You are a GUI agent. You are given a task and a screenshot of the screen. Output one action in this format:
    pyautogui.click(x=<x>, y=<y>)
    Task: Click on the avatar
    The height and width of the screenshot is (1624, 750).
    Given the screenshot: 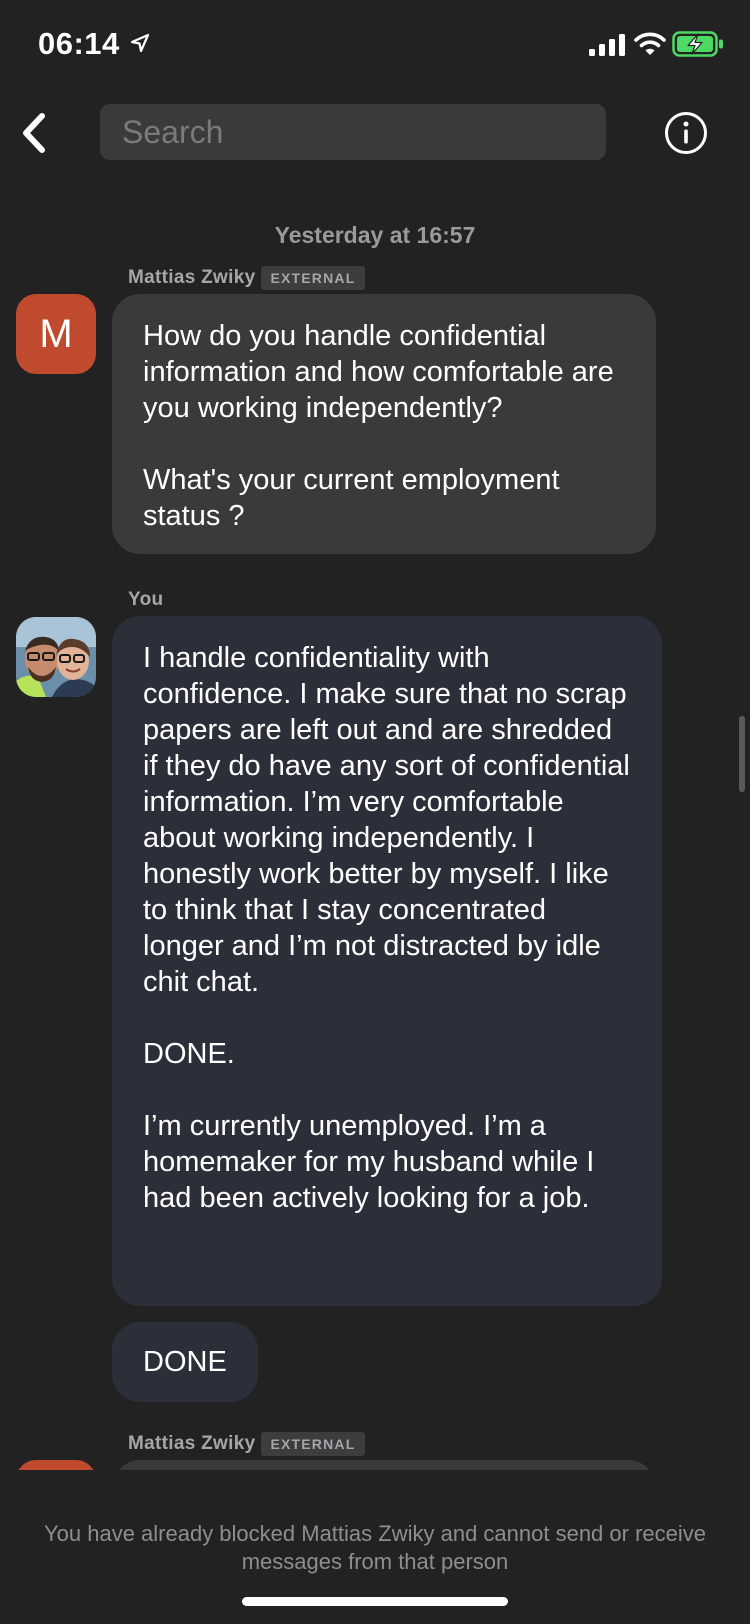 What is the action you would take?
    pyautogui.click(x=56, y=657)
    